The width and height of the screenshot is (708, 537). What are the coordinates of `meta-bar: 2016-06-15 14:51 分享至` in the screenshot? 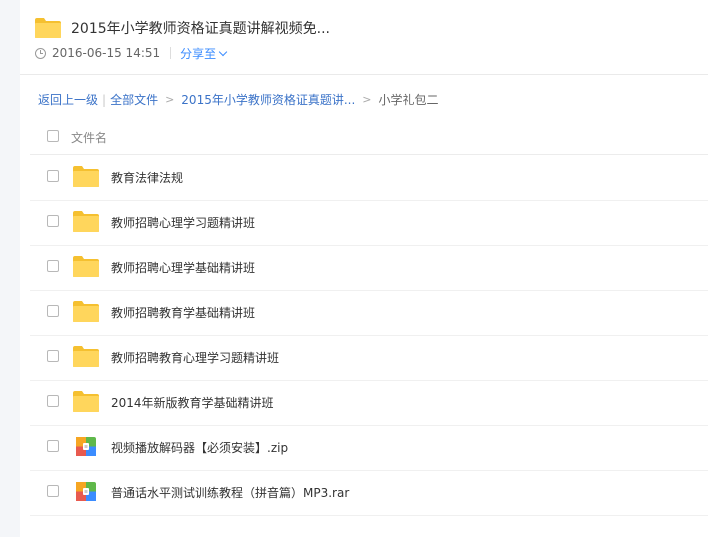 It's located at (131, 53).